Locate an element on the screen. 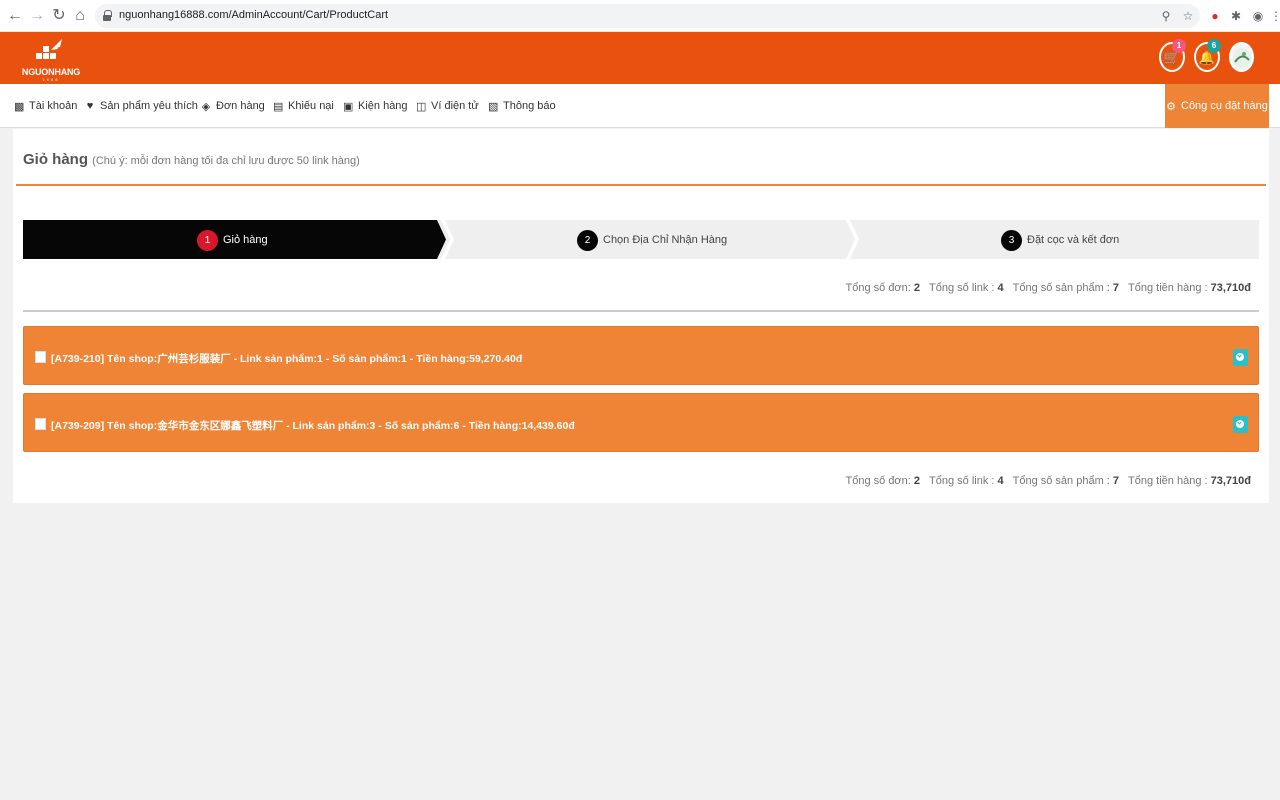  reload-icon: ↻ is located at coordinates (59, 16).